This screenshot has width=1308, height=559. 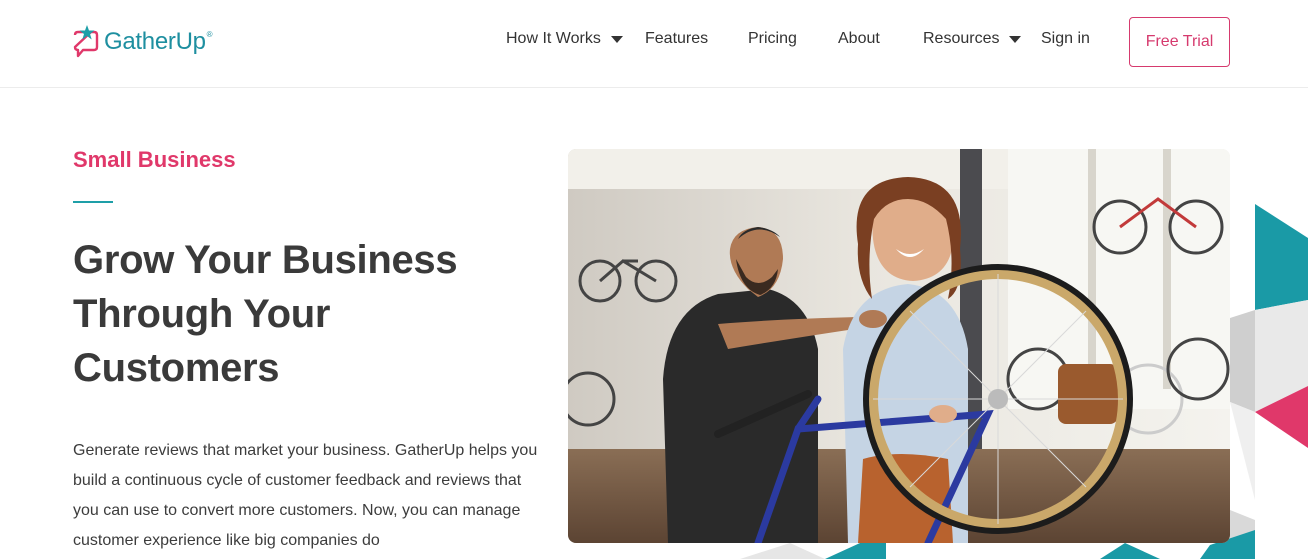 What do you see at coordinates (154, 159) in the screenshot?
I see `hero-eyebrow: Small Business` at bounding box center [154, 159].